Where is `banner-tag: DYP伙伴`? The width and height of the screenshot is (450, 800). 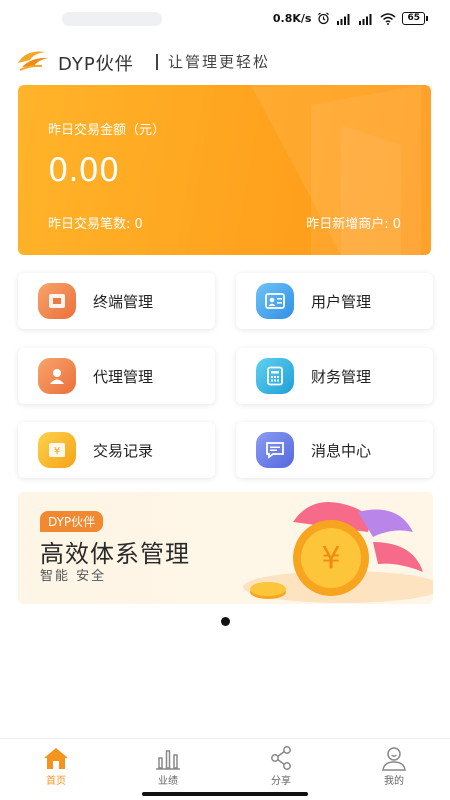
banner-tag: DYP伙伴 is located at coordinates (72, 521).